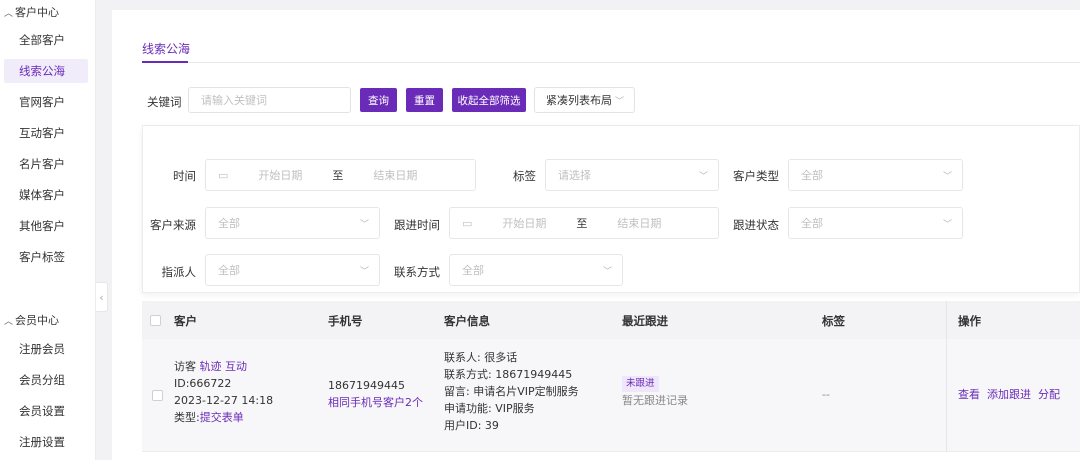  I want to click on tab-lead-pool: 线索公海, so click(166, 48).